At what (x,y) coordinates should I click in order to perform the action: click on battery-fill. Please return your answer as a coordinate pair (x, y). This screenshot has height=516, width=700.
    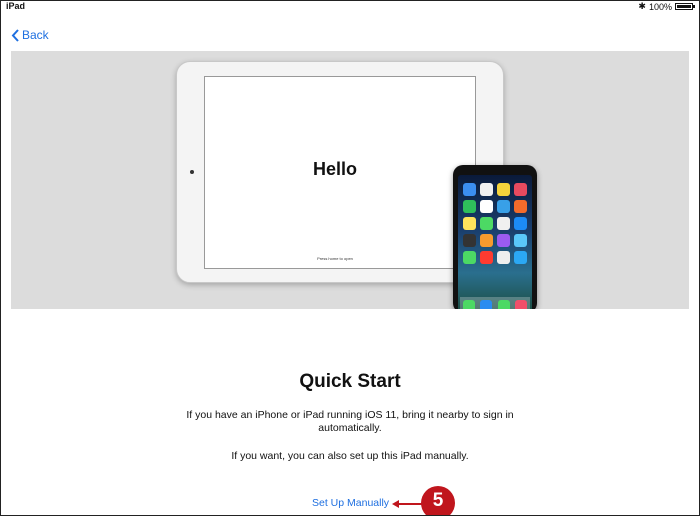
    Looking at the image, I should click on (684, 6).